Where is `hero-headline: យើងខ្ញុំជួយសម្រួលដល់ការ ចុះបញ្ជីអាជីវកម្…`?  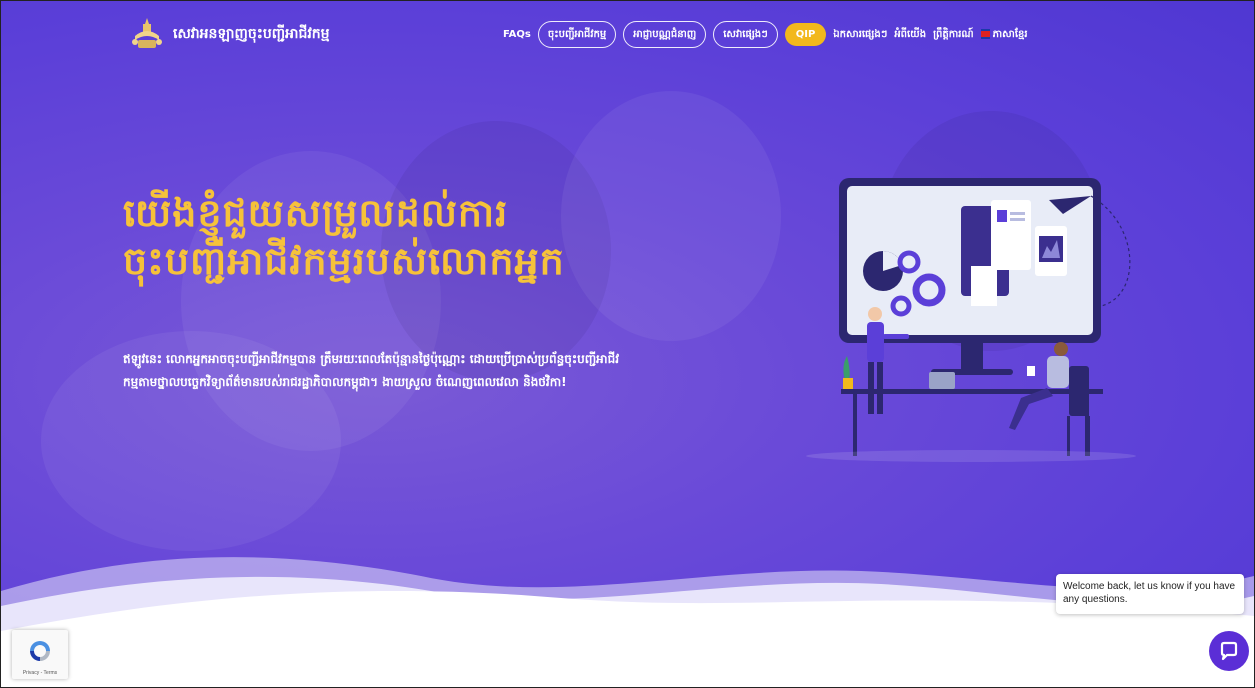
hero-headline: យើងខ្ញុំជួយសម្រួលដល់ការ ចុះបញ្ជីអាជីវកម្… is located at coordinates (403, 237).